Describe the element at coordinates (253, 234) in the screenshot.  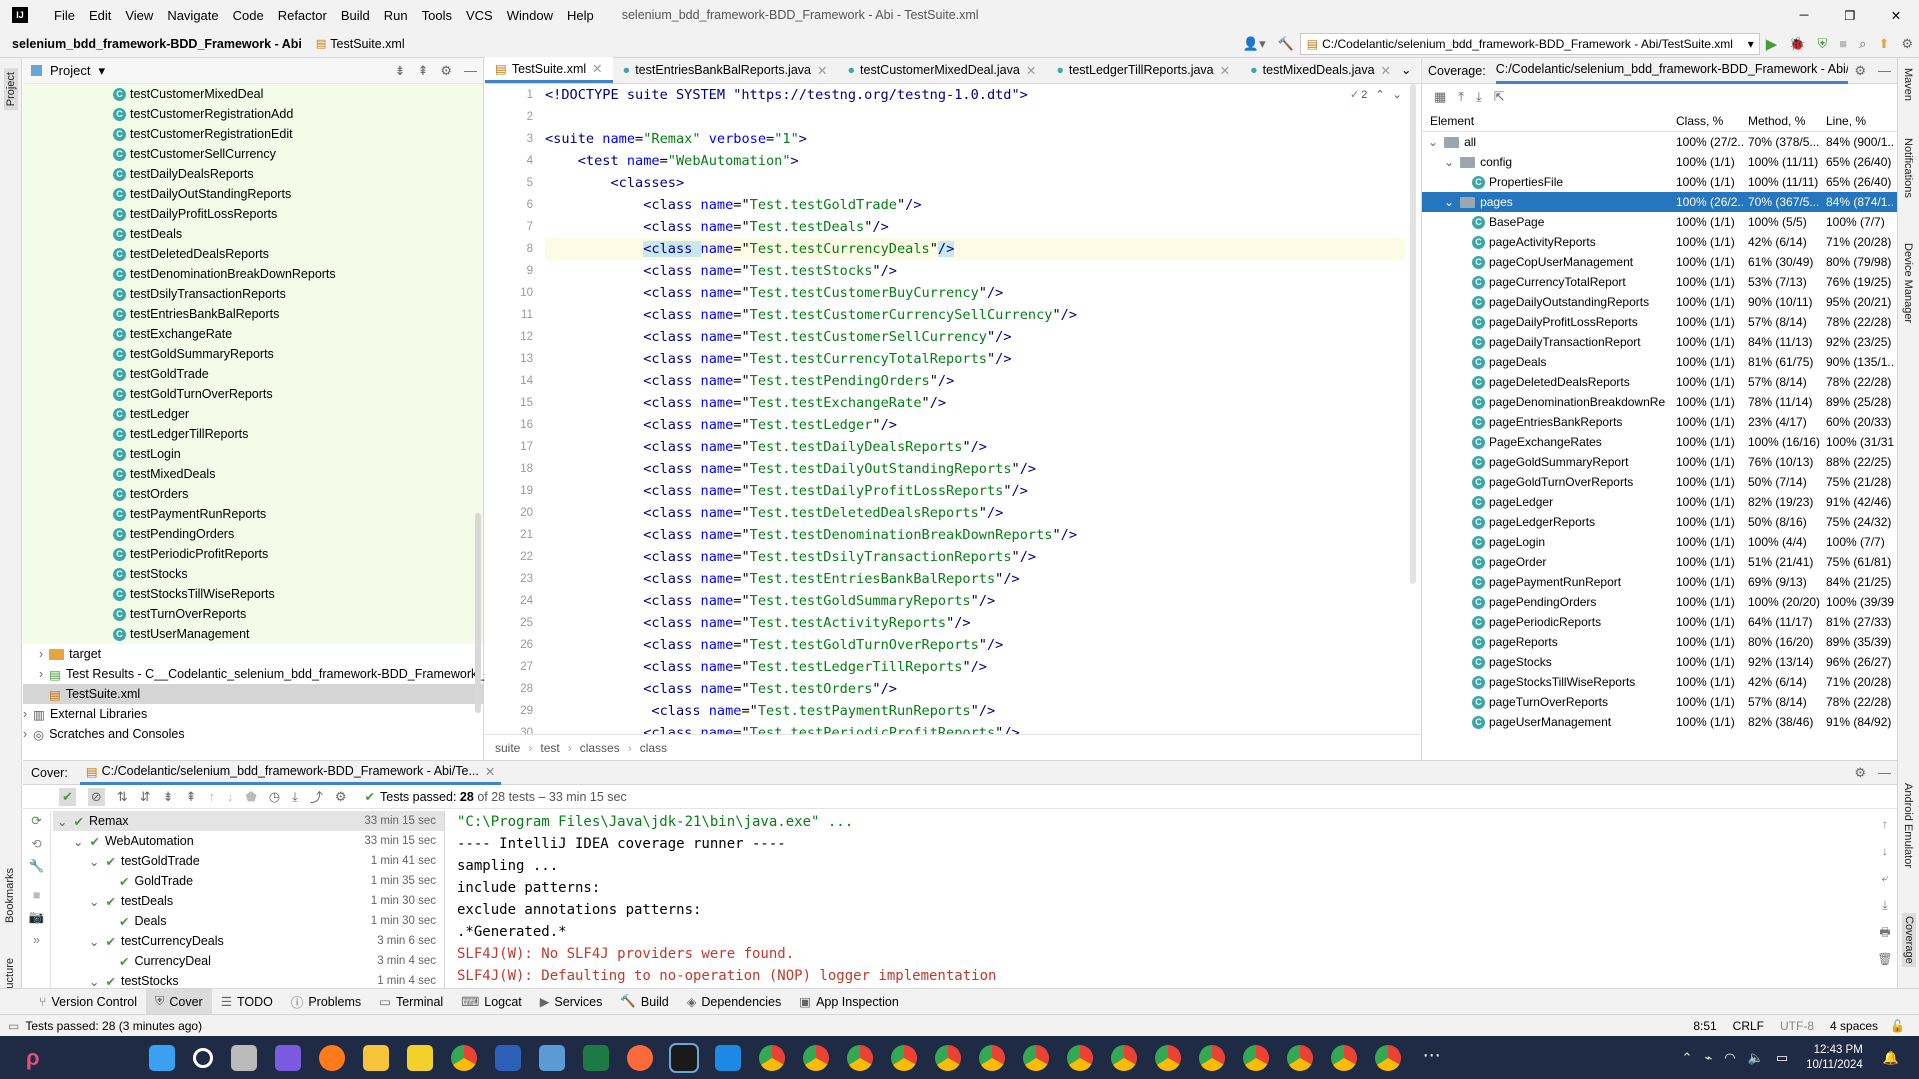
I see `file-tree-item: CtestDeals` at that location.